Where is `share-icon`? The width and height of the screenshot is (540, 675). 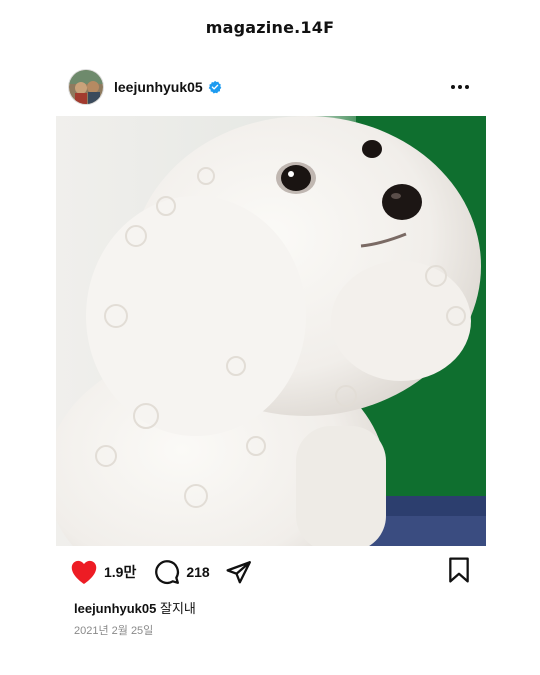 share-icon is located at coordinates (238, 572).